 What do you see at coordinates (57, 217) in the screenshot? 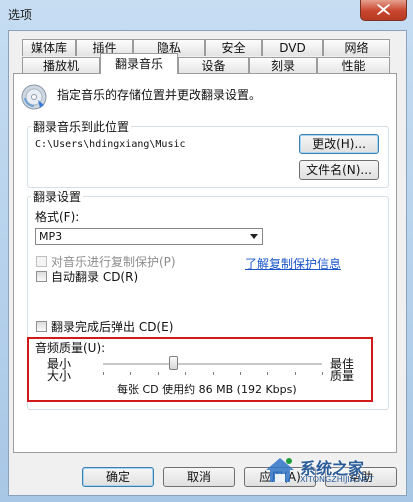
I see `format-label: 格式(F):` at bounding box center [57, 217].